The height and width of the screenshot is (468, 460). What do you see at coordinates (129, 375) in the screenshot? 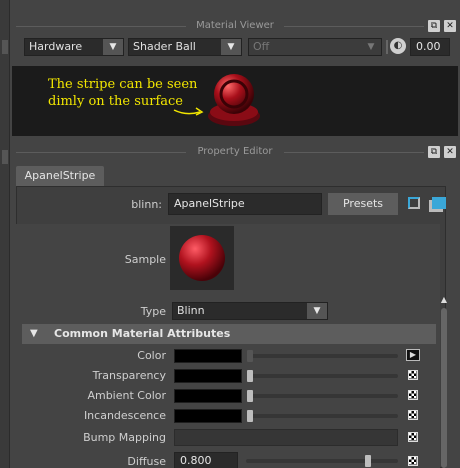
I see `transparency-label: Transparency` at bounding box center [129, 375].